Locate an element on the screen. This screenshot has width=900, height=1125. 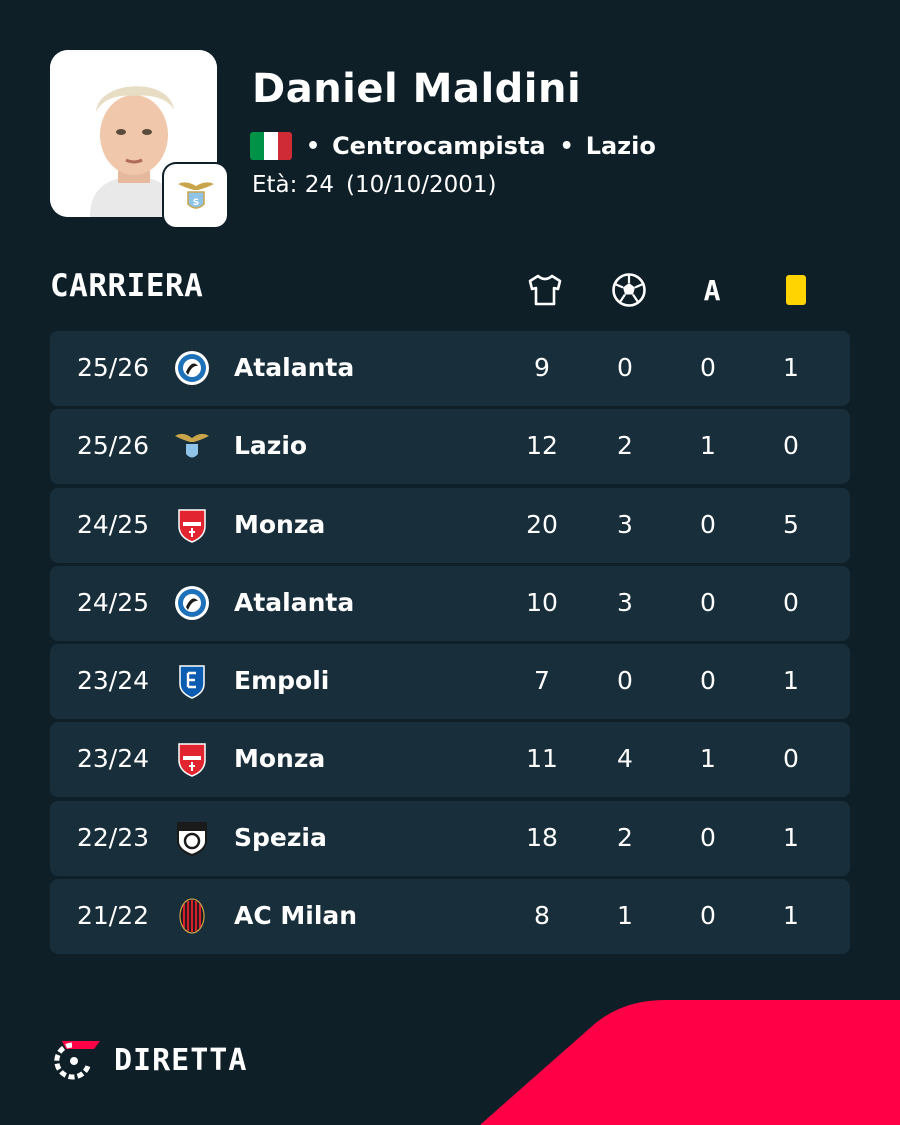
yellow-cards: 5 is located at coordinates (791, 524).